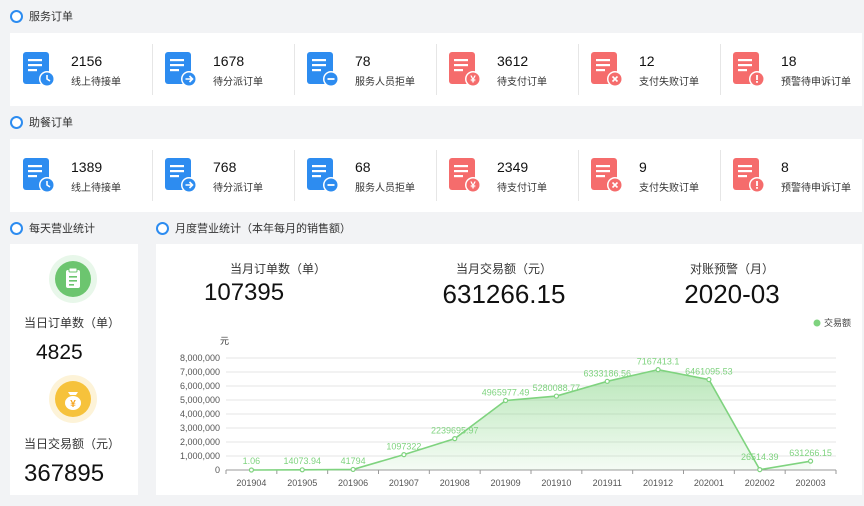 The image size is (864, 506). Describe the element at coordinates (669, 82) in the screenshot. I see `card-label: 支付失败订单` at that location.